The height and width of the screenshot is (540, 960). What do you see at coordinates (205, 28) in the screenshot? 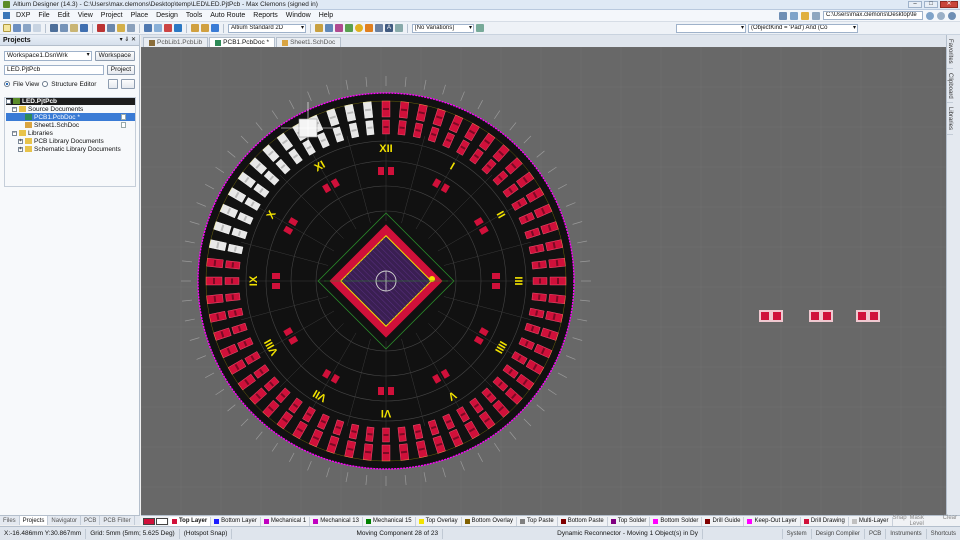
I see `redo-icon` at bounding box center [205, 28].